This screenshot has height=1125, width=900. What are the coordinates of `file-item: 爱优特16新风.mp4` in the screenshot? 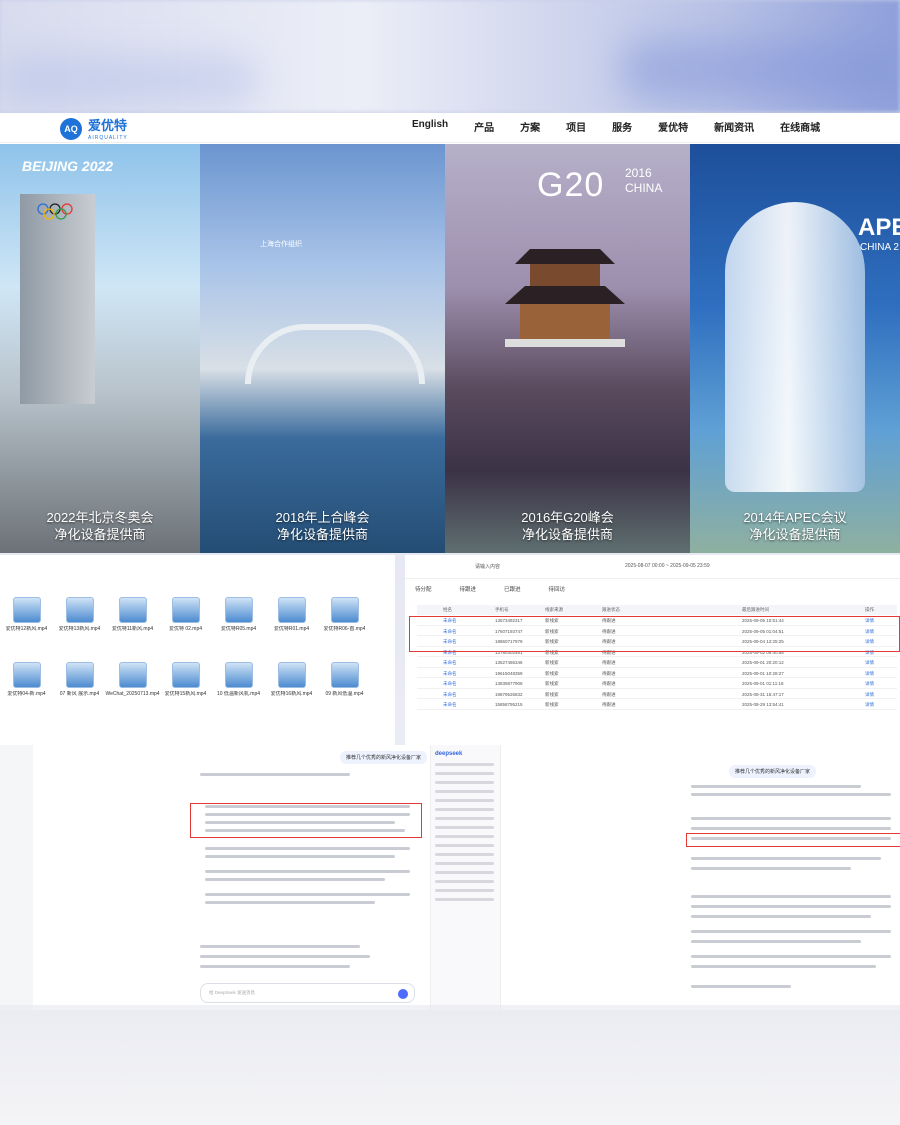 It's located at (291, 683).